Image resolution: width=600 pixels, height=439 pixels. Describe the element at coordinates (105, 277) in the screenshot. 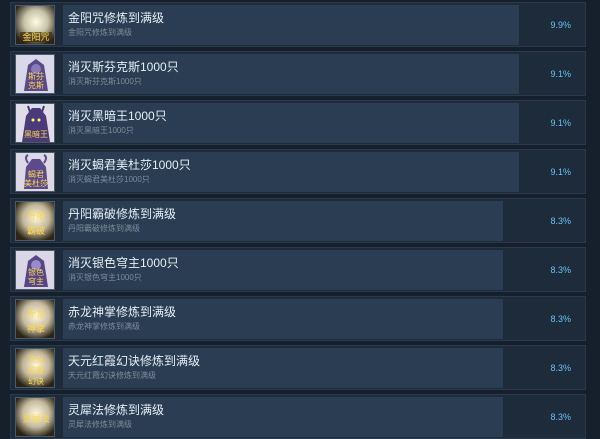

I see `achievement-desc: 消灭银色穹主1000只` at that location.